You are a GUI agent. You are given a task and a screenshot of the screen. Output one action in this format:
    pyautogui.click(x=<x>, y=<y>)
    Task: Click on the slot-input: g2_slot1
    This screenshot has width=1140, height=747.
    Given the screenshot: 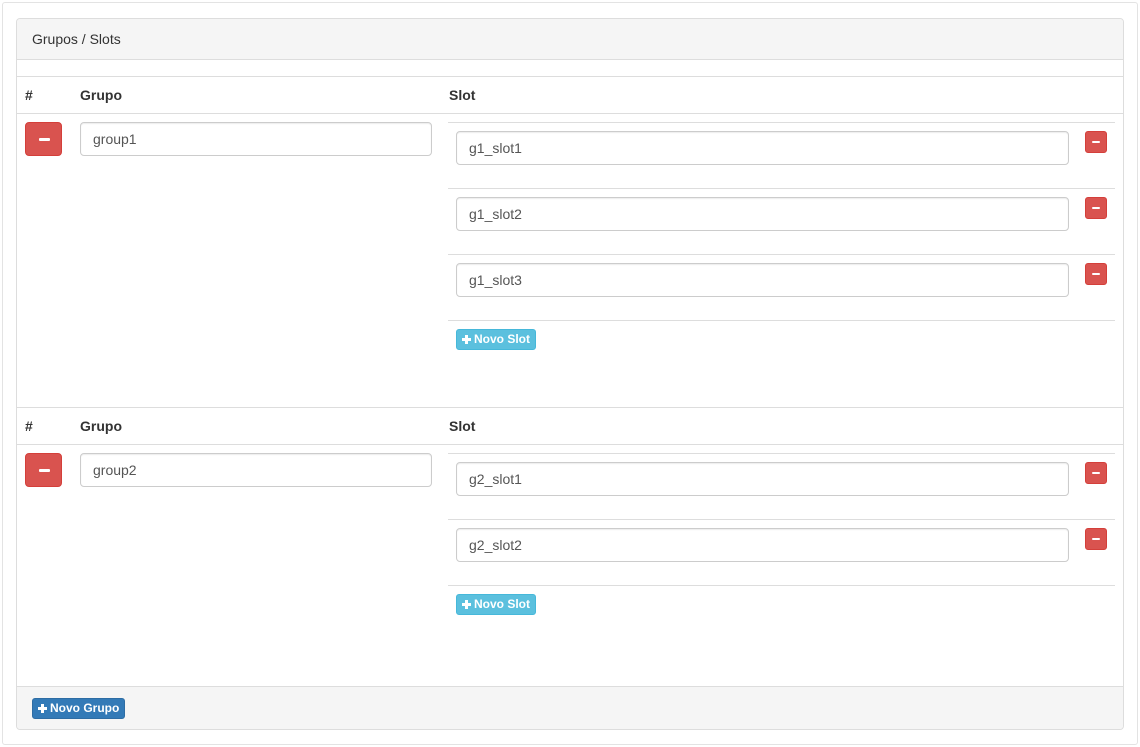 What is the action you would take?
    pyautogui.click(x=762, y=479)
    